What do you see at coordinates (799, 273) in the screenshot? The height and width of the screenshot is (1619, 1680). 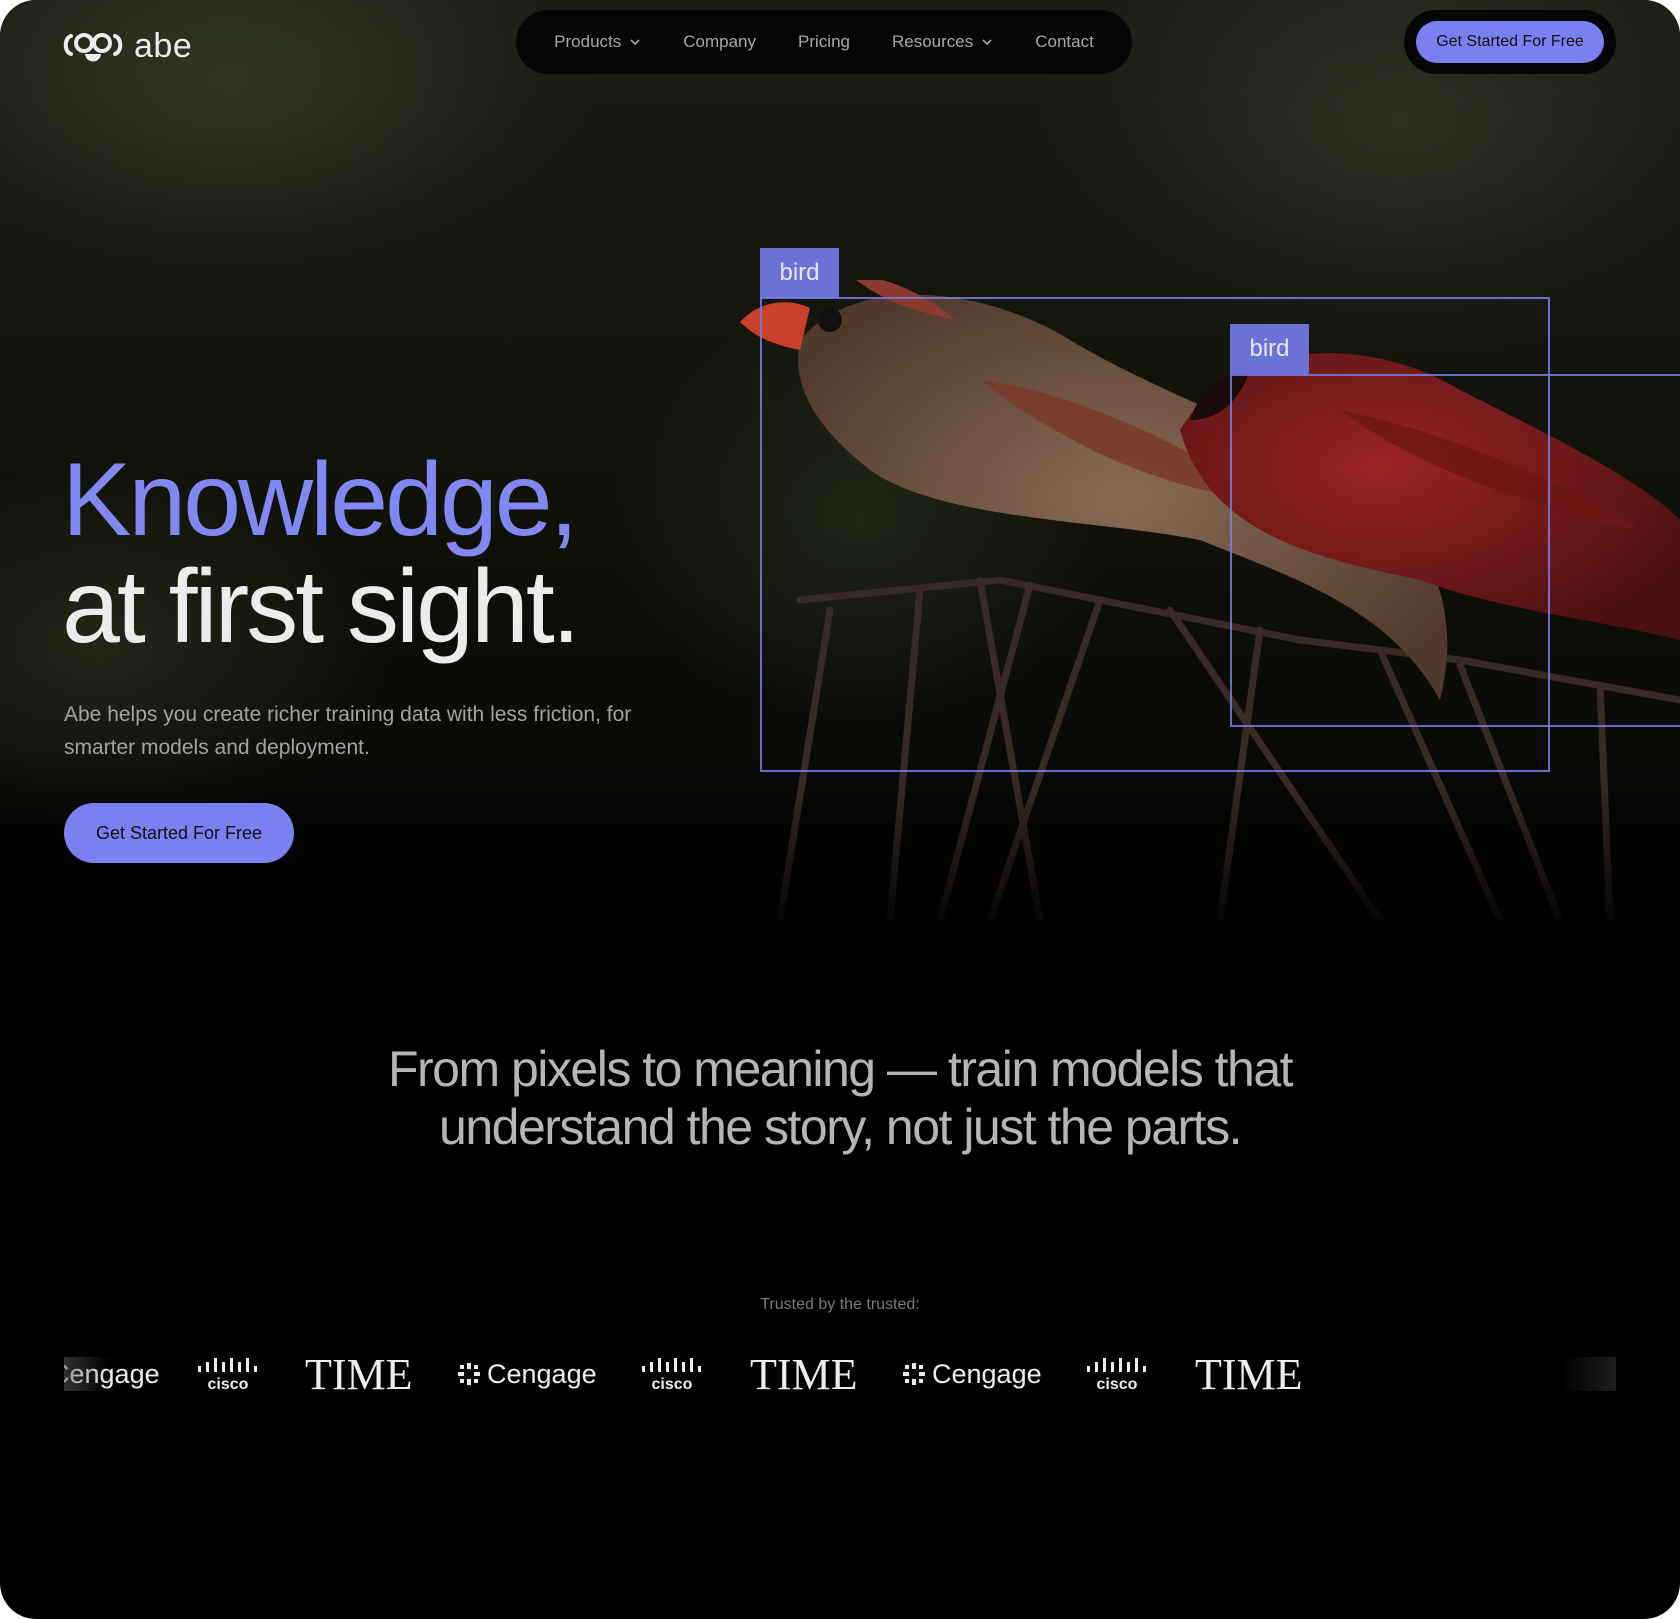 I see `detection-label-bird-1: bird` at bounding box center [799, 273].